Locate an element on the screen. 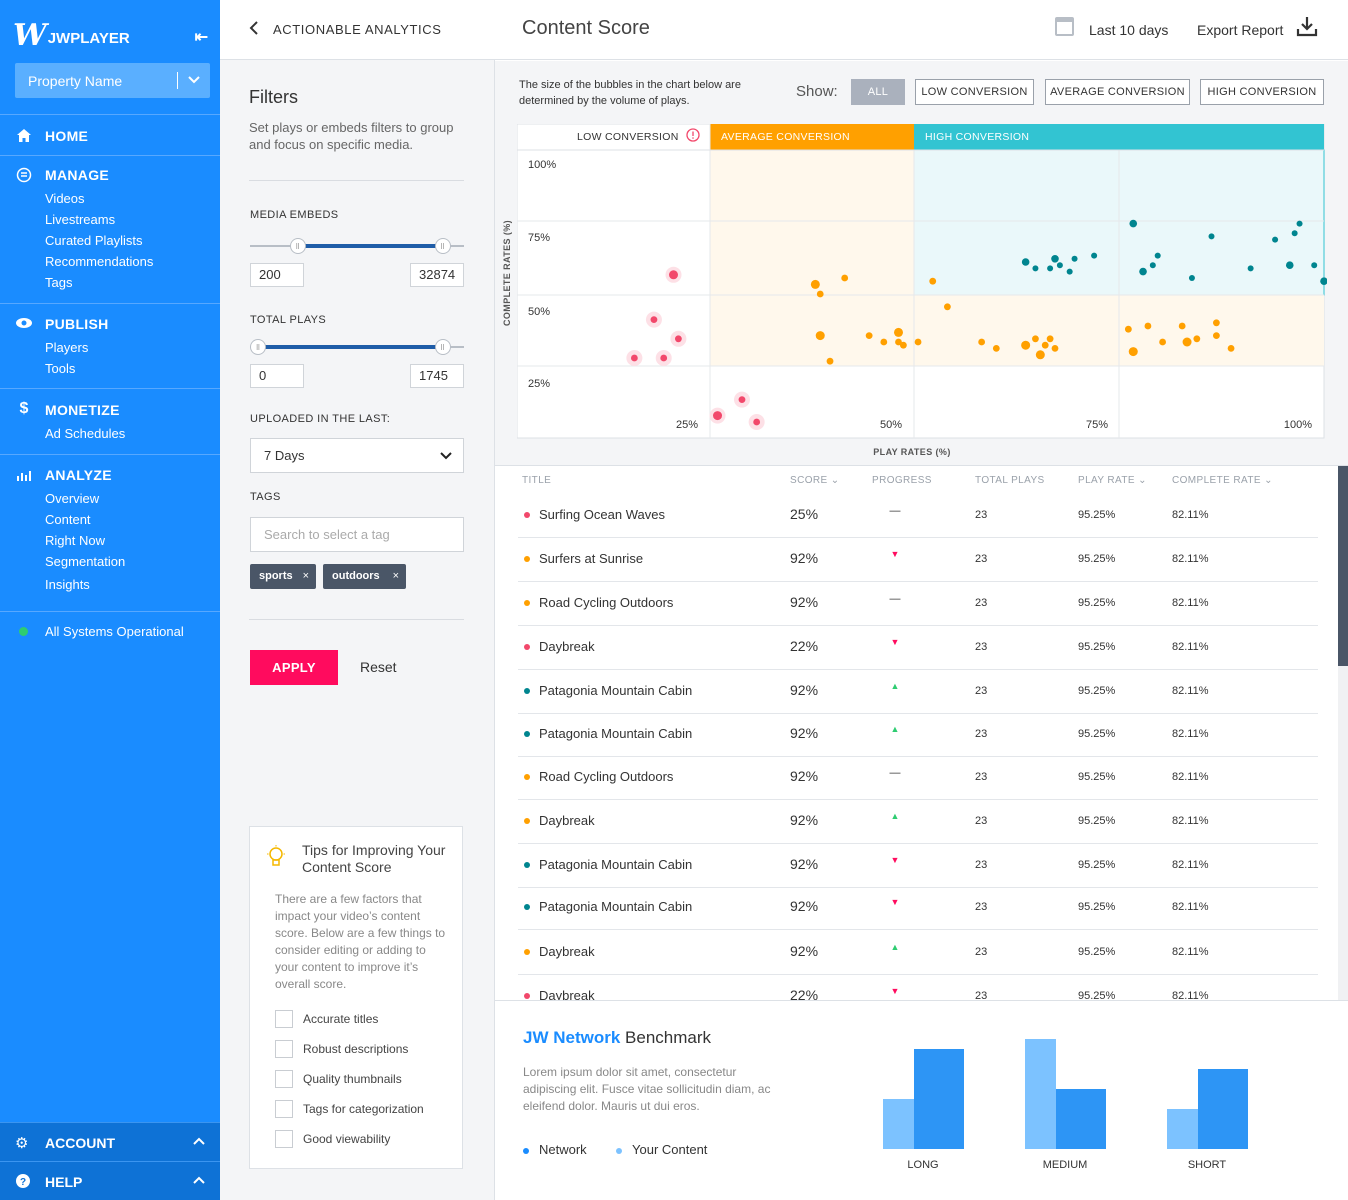 This screenshot has width=1348, height=1200. table-scrollbar is located at coordinates (1343, 733).